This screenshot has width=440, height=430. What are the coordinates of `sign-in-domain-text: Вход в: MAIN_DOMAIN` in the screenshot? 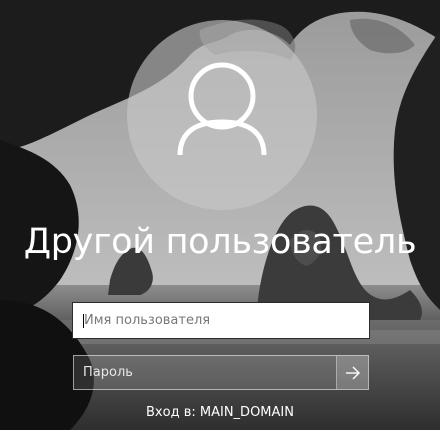 It's located at (220, 412).